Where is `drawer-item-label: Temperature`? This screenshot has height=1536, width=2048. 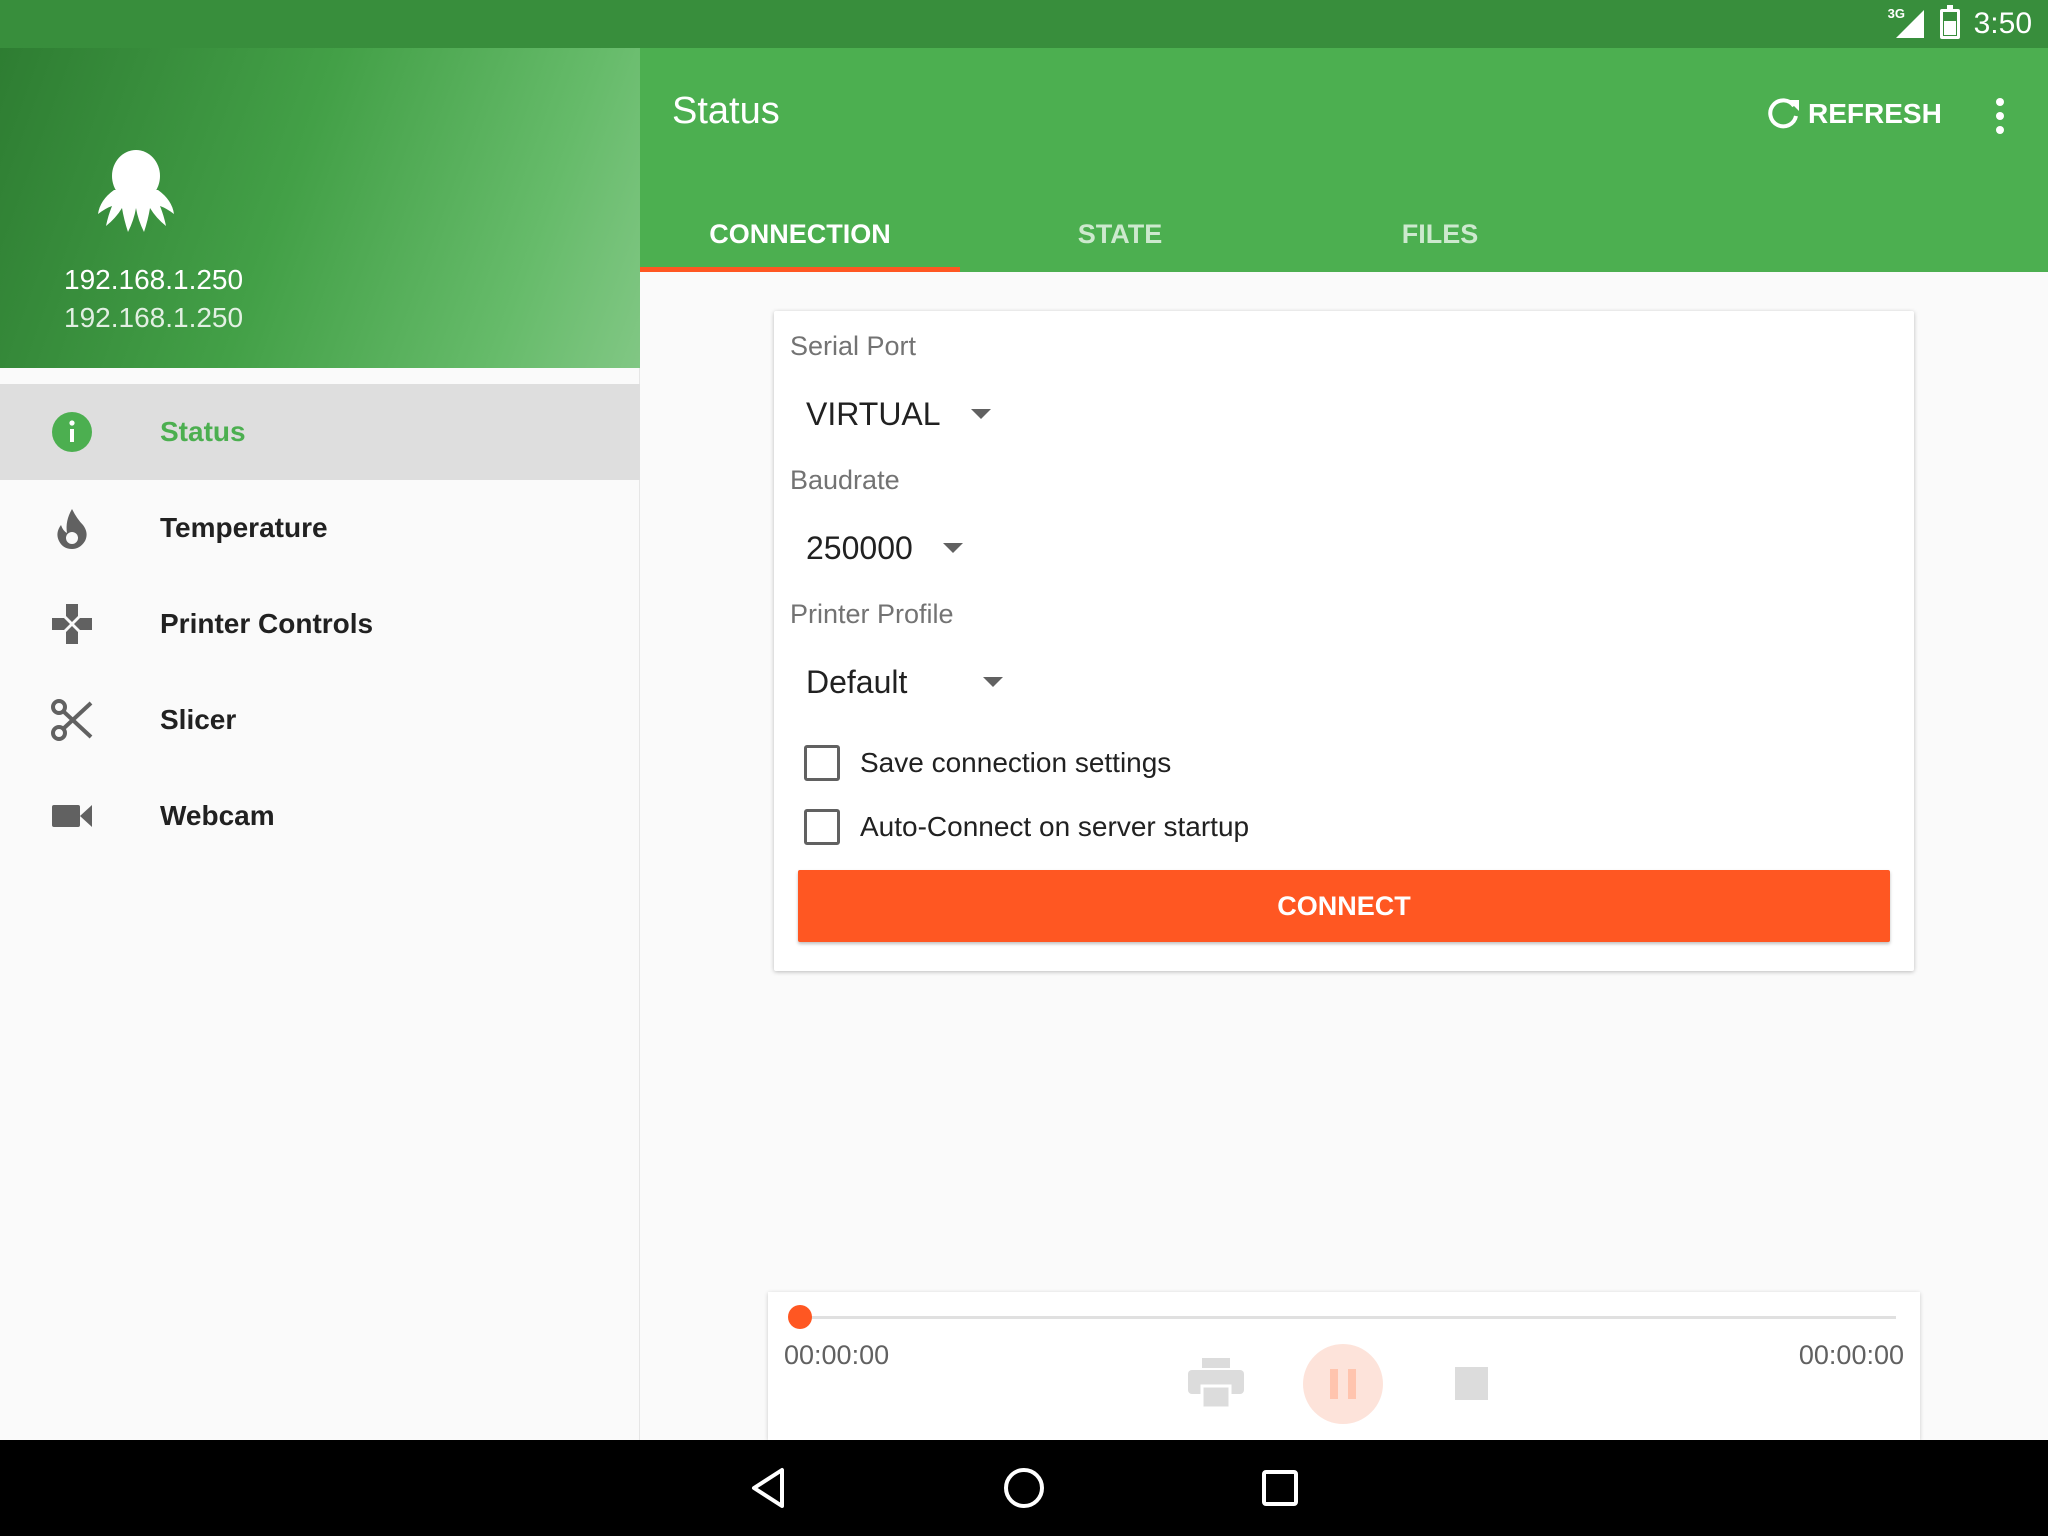 drawer-item-label: Temperature is located at coordinates (244, 527).